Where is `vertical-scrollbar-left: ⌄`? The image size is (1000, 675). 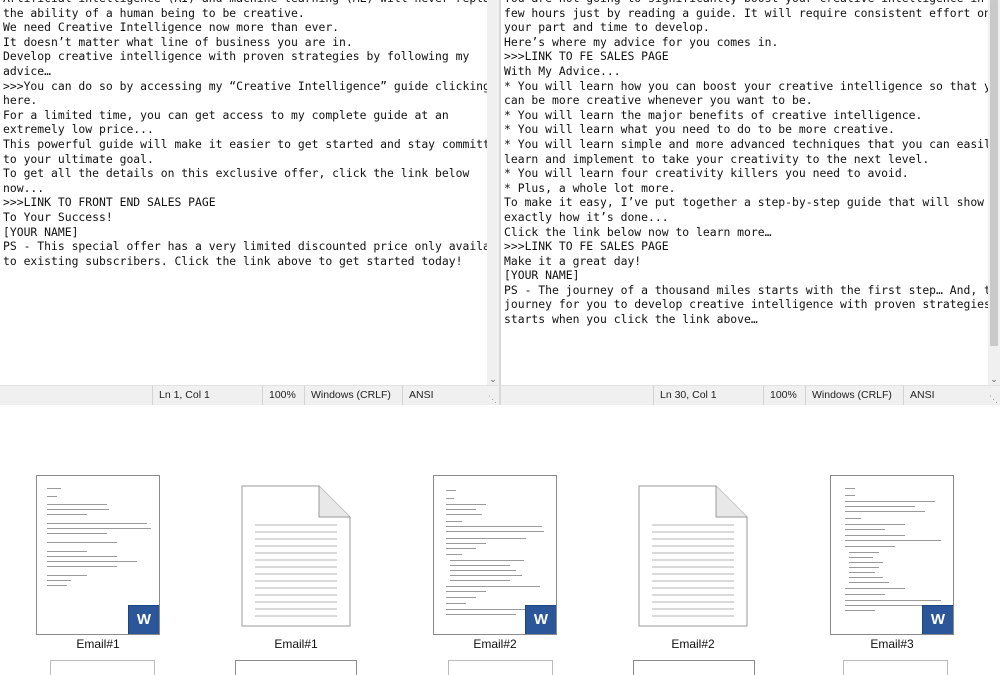 vertical-scrollbar-left: ⌄ is located at coordinates (493, 193).